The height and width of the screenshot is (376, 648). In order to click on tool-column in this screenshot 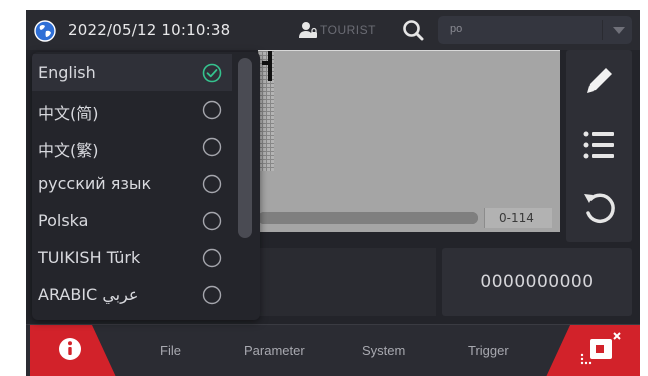, I will do `click(599, 146)`.